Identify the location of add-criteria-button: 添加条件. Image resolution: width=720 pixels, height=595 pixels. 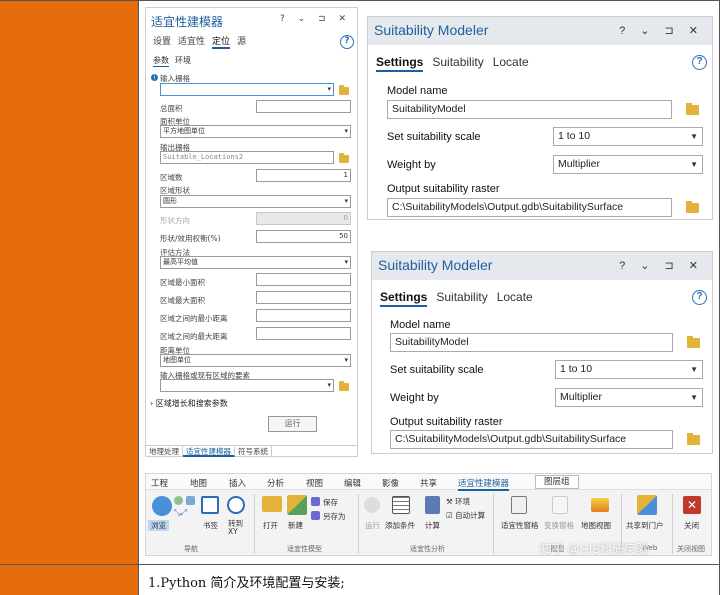
(400, 525).